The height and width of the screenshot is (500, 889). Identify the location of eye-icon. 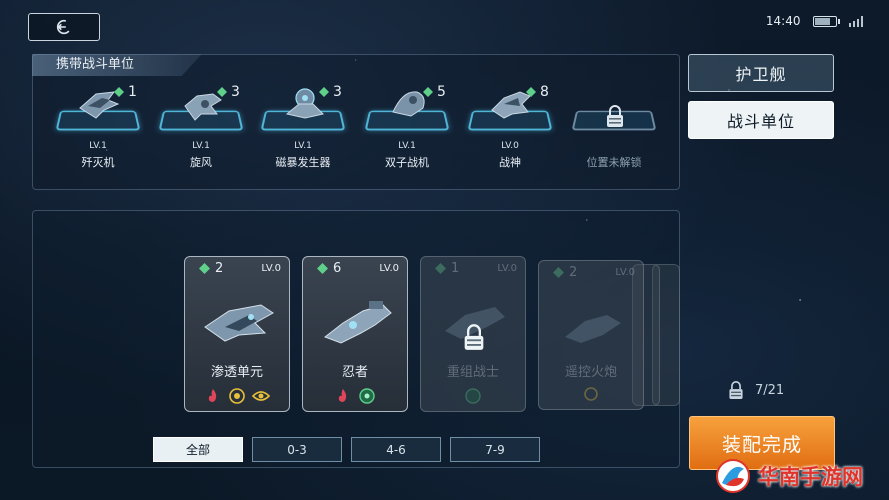
(261, 396).